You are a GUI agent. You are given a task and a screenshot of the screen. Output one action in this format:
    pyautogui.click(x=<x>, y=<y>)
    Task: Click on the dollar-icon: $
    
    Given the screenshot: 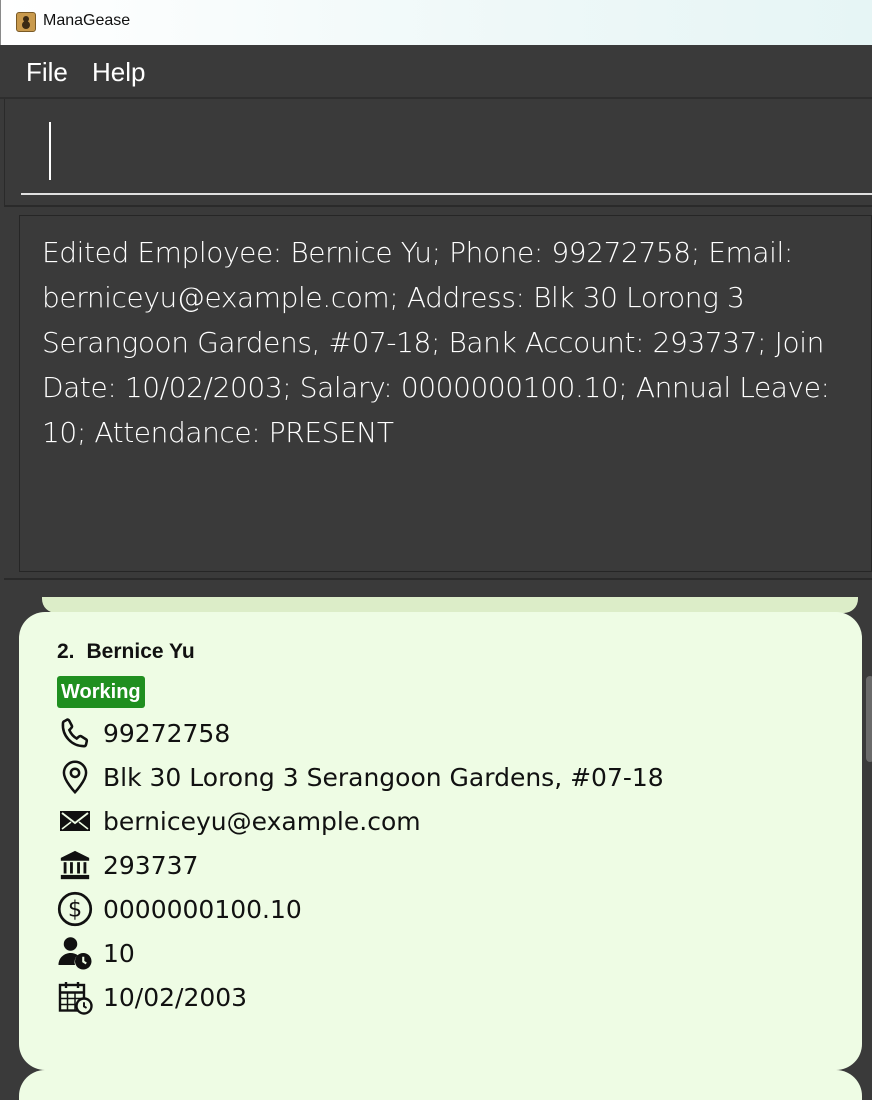 What is the action you would take?
    pyautogui.click(x=75, y=909)
    